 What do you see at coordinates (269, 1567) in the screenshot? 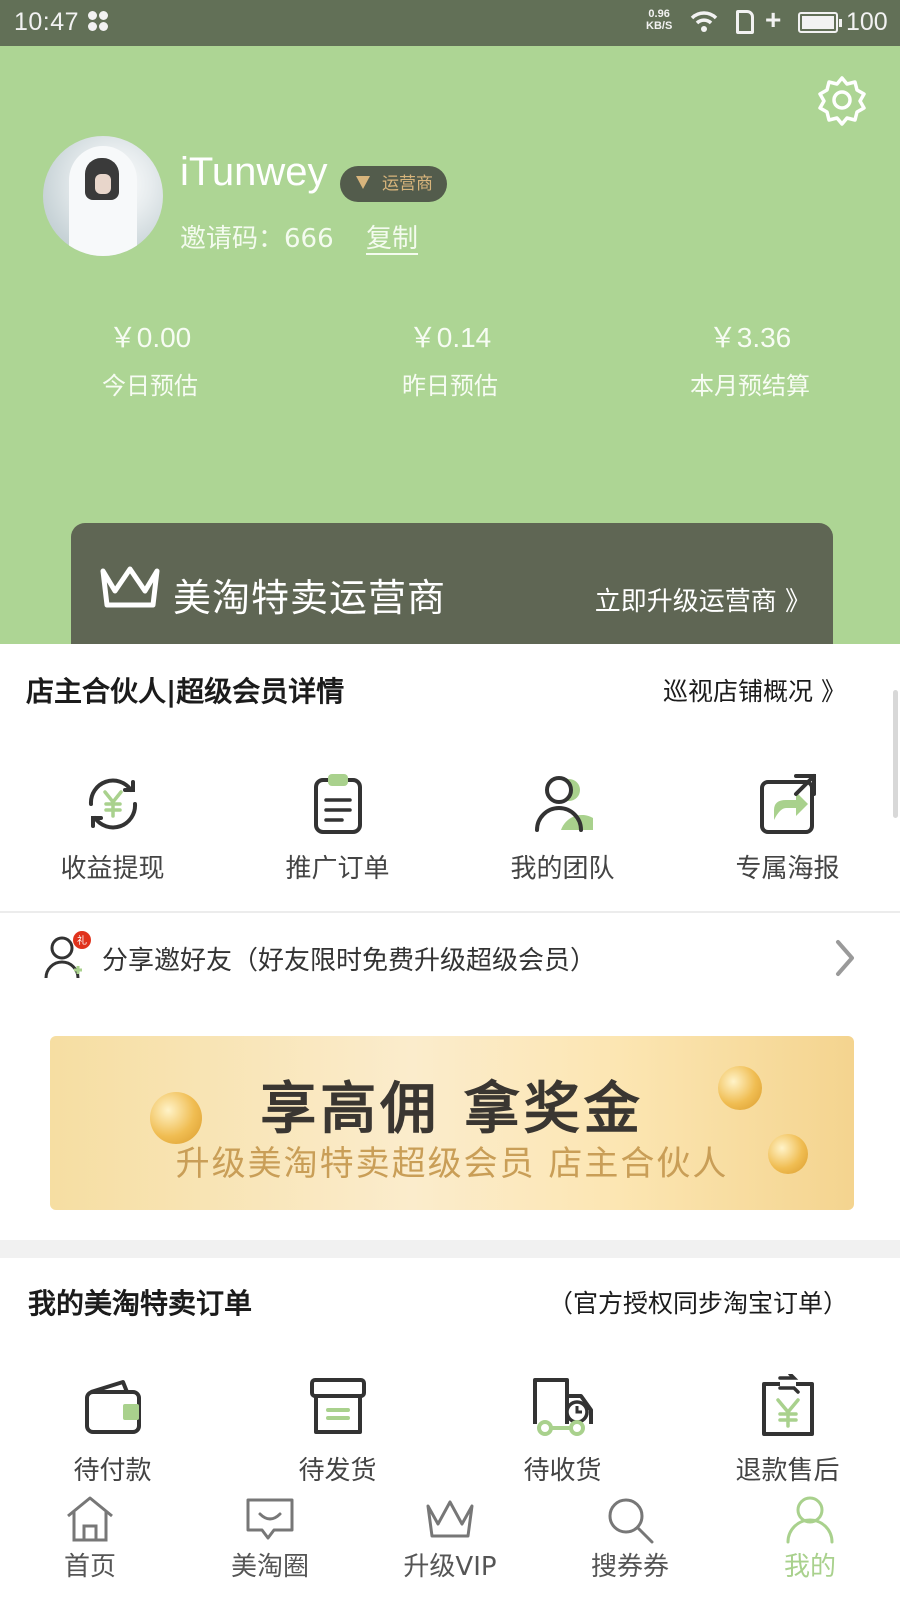
I see `tab-label: 美淘圈` at bounding box center [269, 1567].